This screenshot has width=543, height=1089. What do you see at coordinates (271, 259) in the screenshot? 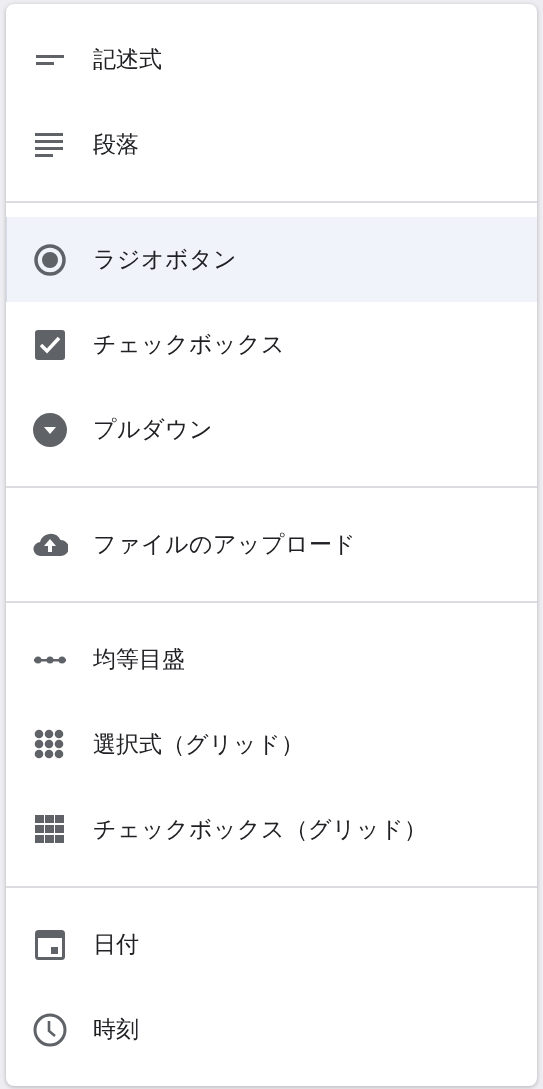
I see `menu-item: ラジオボタン` at bounding box center [271, 259].